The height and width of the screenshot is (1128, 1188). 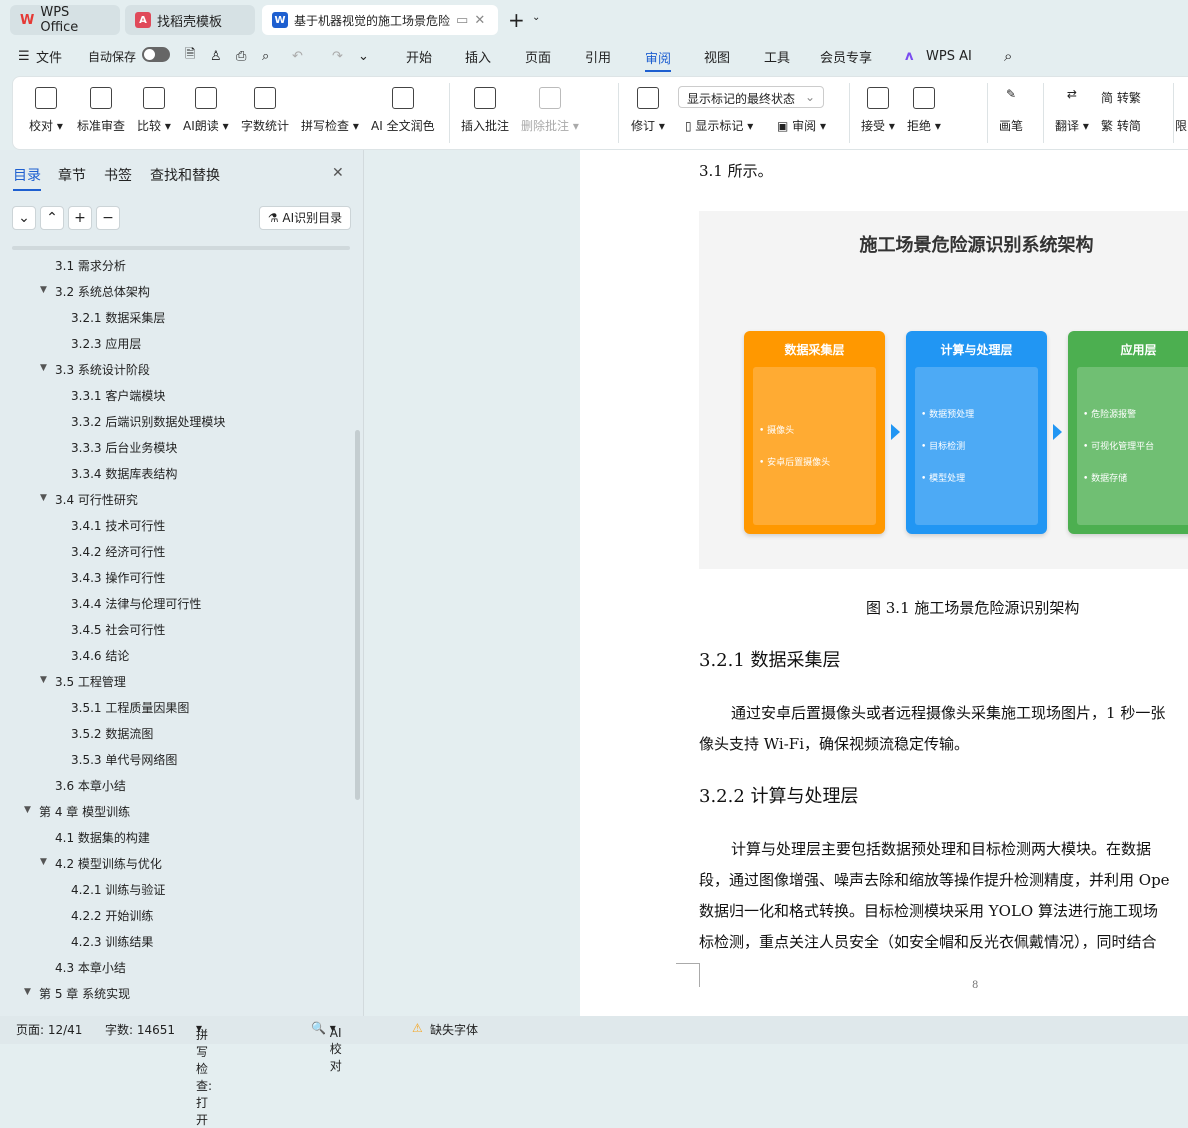 What do you see at coordinates (536, 17) in the screenshot?
I see `chevron-down-icon: ⌄` at bounding box center [536, 17].